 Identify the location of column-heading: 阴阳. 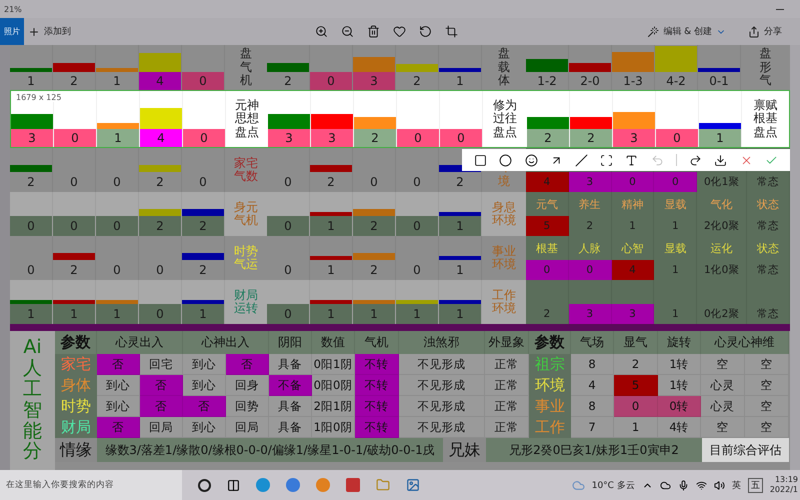
(290, 342).